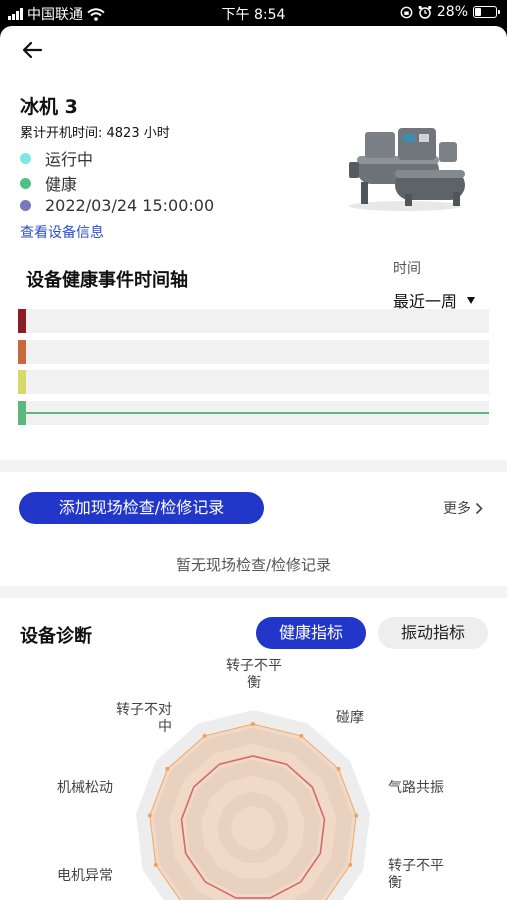 This screenshot has height=900, width=507. What do you see at coordinates (416, 788) in the screenshot?
I see `radar-label-airflow-resonance: 气路共振` at bounding box center [416, 788].